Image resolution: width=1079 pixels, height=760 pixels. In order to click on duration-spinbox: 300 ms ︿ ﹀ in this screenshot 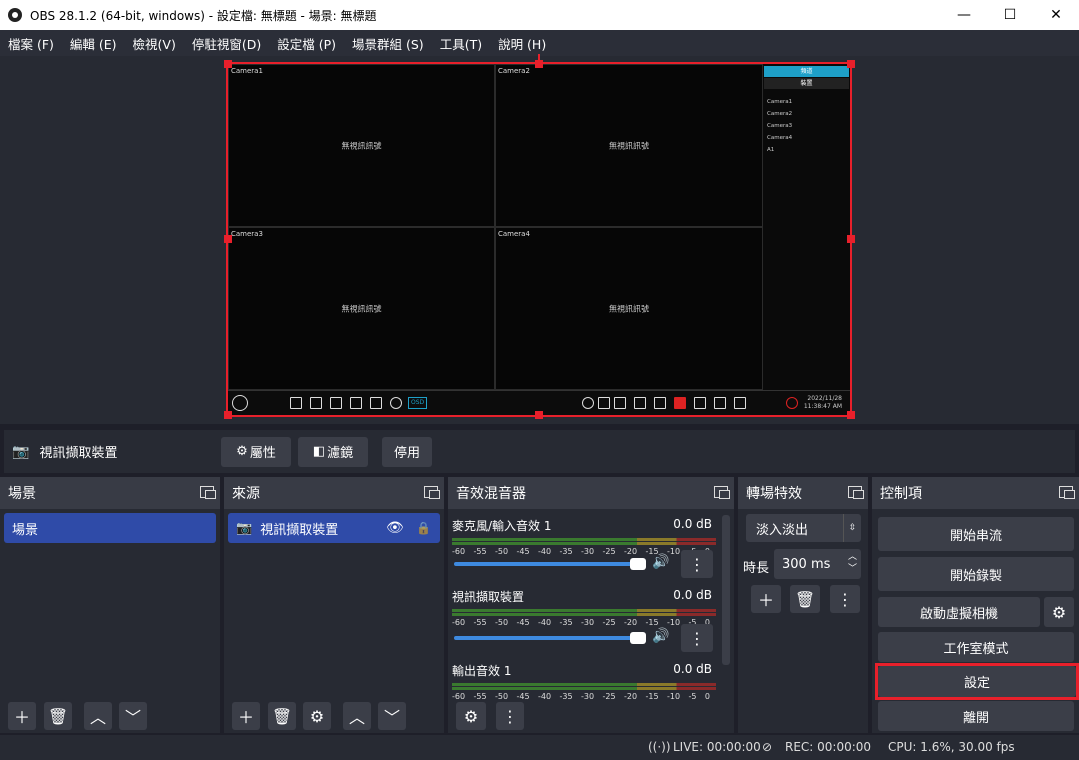, I will do `click(817, 564)`.